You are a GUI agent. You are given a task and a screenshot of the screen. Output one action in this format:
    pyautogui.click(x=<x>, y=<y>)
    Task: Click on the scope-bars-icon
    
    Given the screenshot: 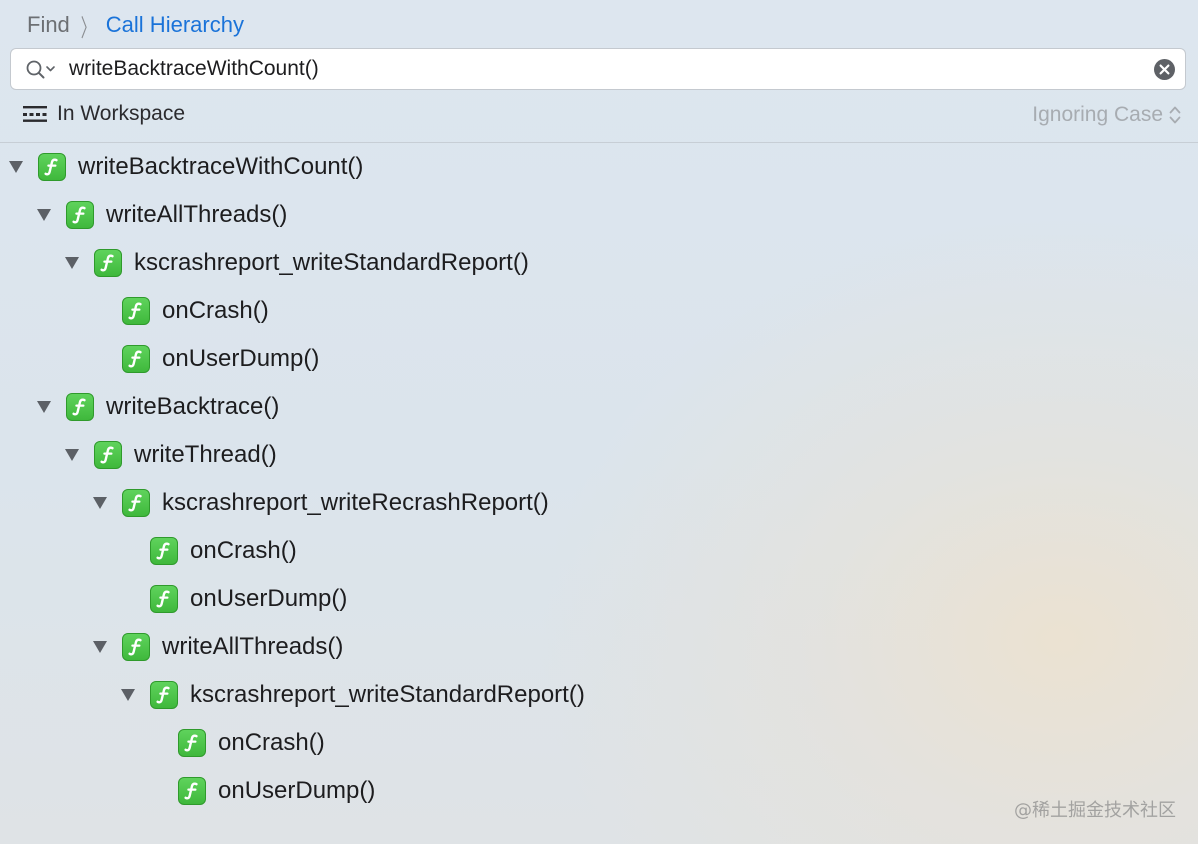 What is the action you would take?
    pyautogui.click(x=35, y=114)
    